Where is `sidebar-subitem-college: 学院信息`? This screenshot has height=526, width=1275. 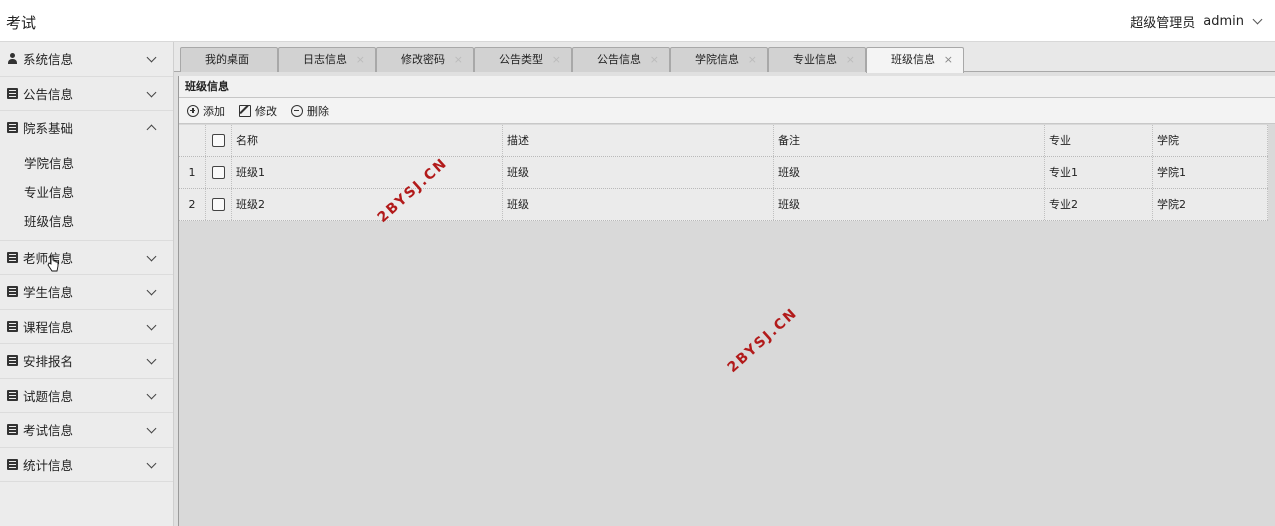 sidebar-subitem-college: 学院信息 is located at coordinates (86, 163).